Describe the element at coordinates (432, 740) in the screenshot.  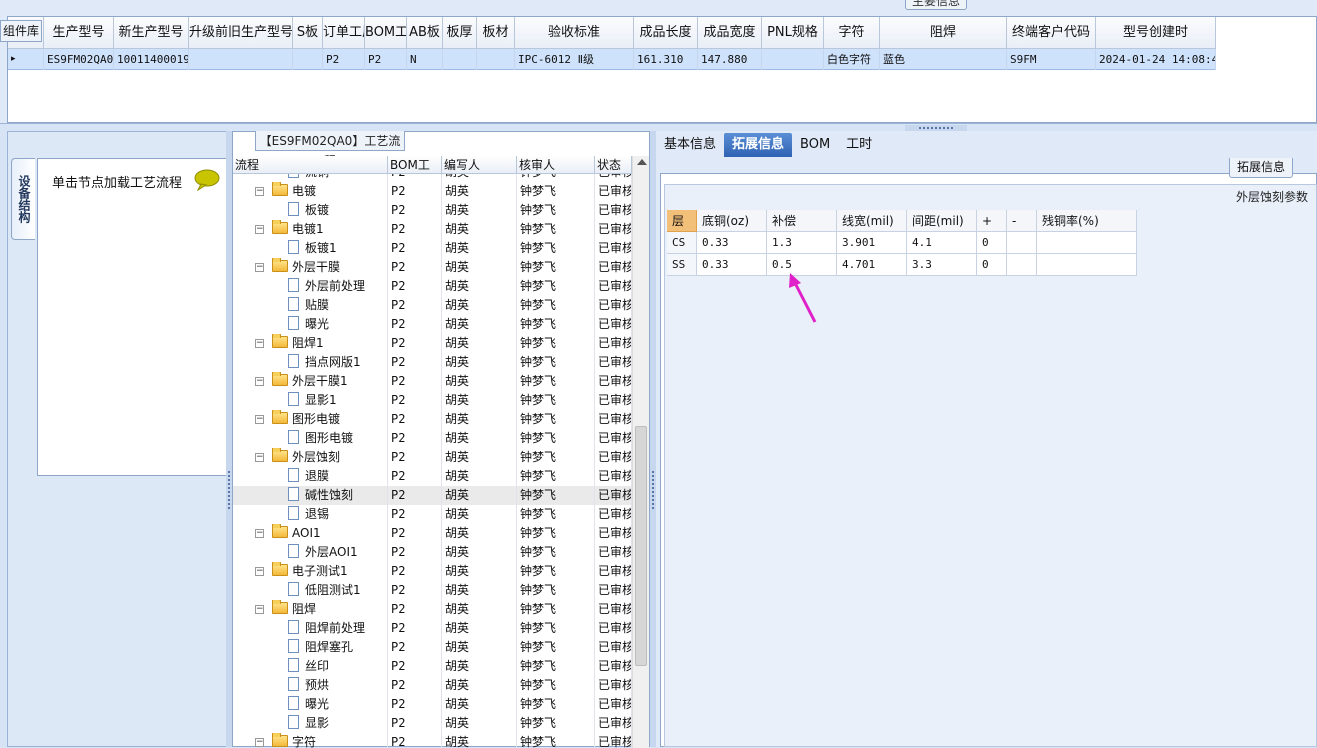
I see `tree-row: − 字符 P2 胡英 钟梦飞 已审核` at that location.